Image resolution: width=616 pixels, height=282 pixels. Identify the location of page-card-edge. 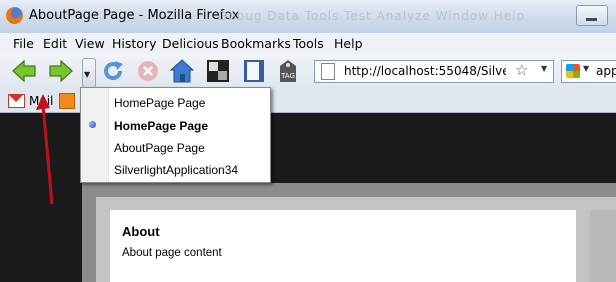
(603, 246).